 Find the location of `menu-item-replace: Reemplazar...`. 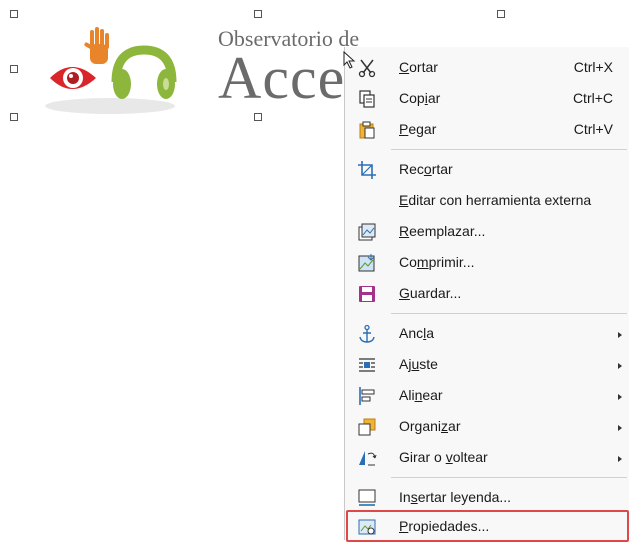

menu-item-replace: Reemplazar... is located at coordinates (487, 231).